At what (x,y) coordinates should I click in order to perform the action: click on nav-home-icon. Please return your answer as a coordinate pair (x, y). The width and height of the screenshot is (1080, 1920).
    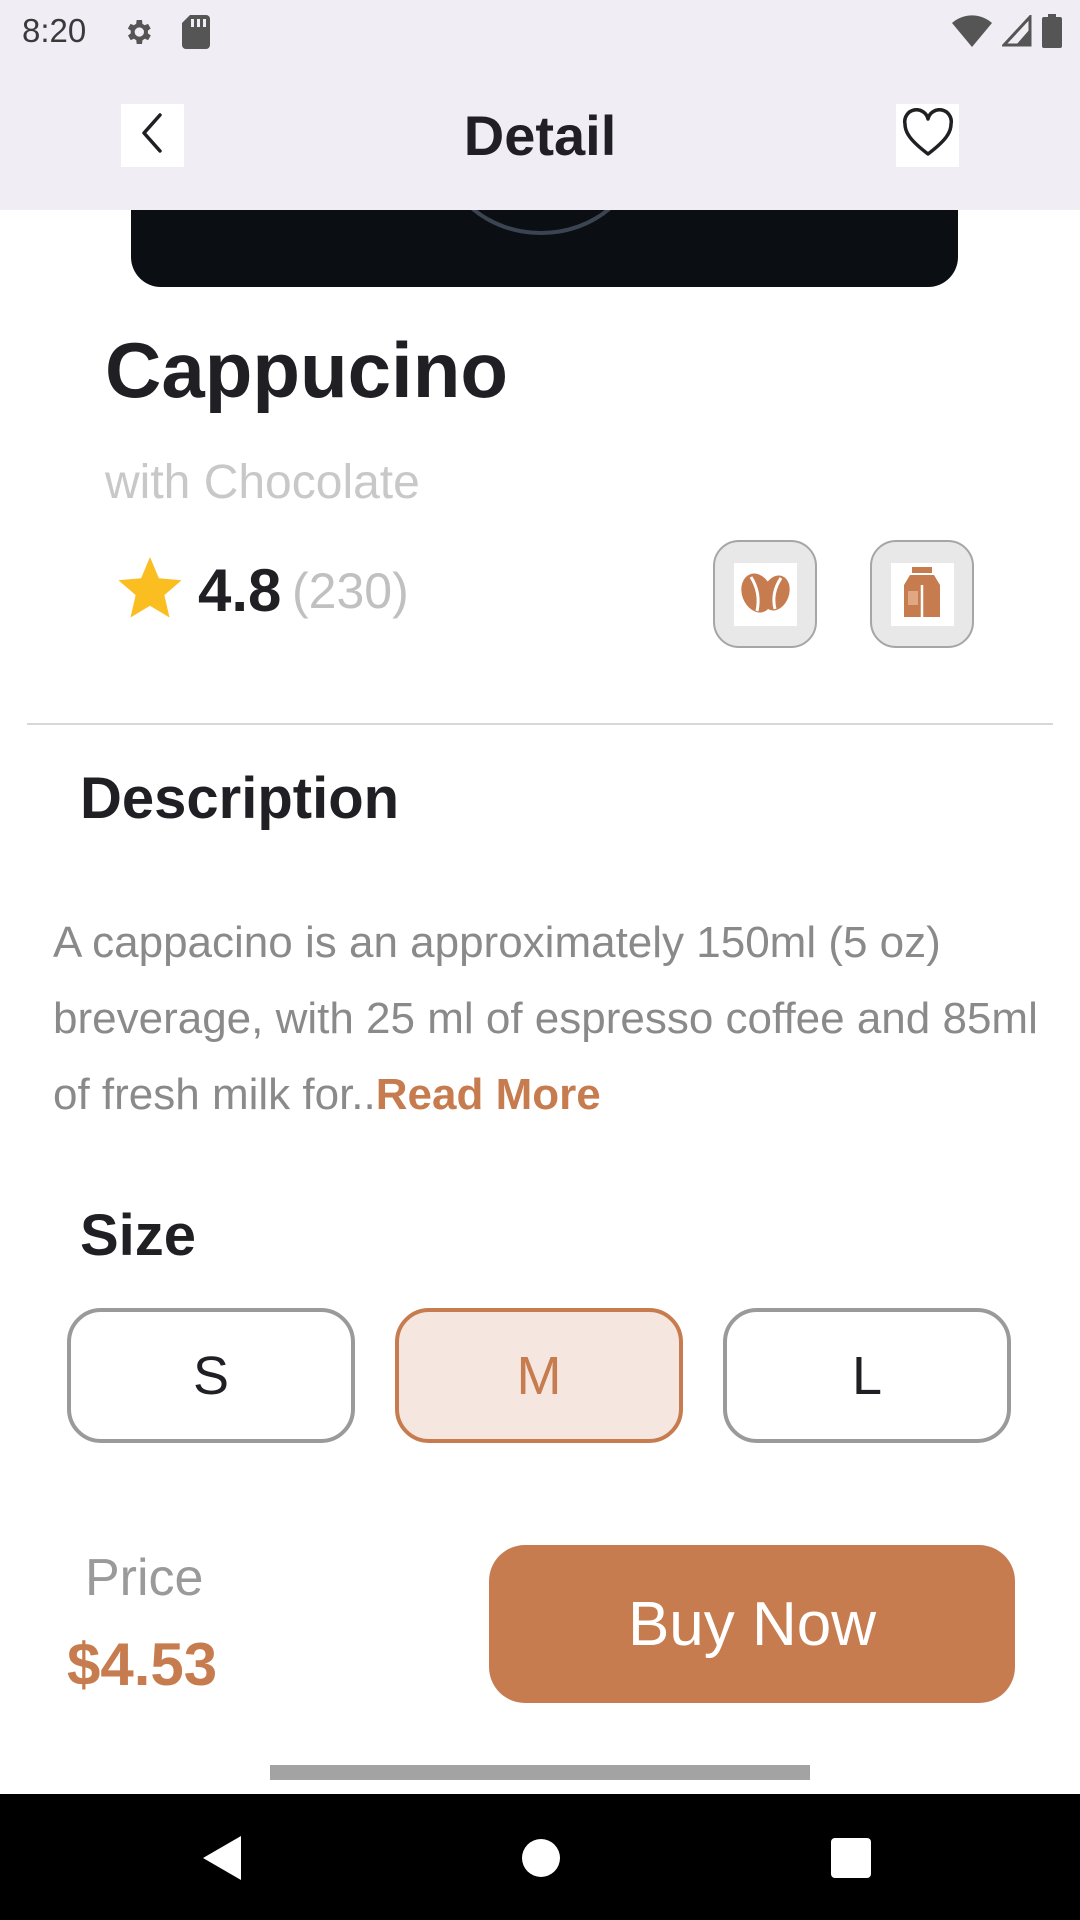
    Looking at the image, I should click on (541, 1860).